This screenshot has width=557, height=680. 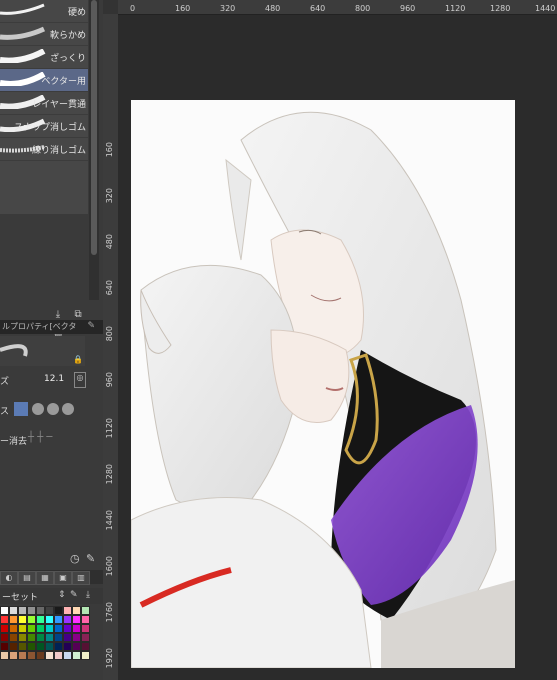 What do you see at coordinates (67, 36) in the screenshot?
I see `brush-label: 軟らかめ` at bounding box center [67, 36].